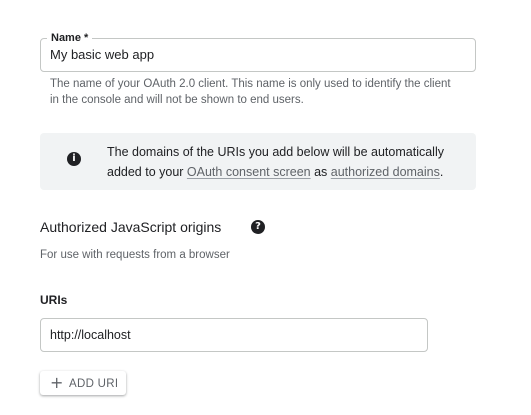  I want to click on add-uri-label: ADD URI, so click(94, 384).